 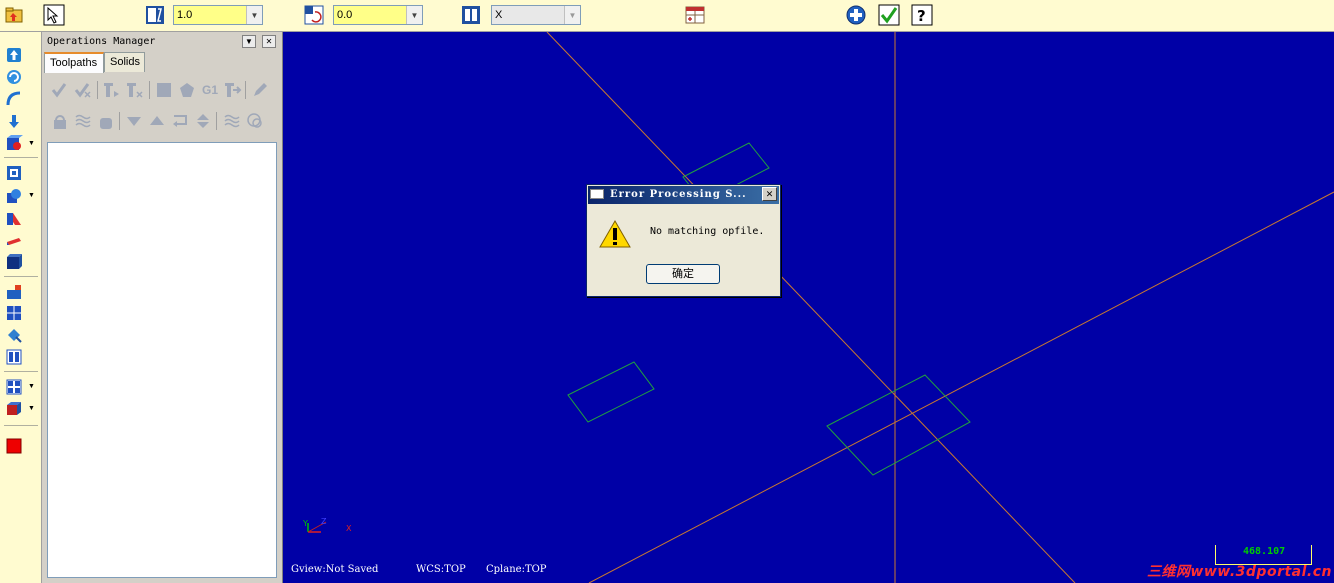 I want to click on pencil-icon, so click(x=260, y=89).